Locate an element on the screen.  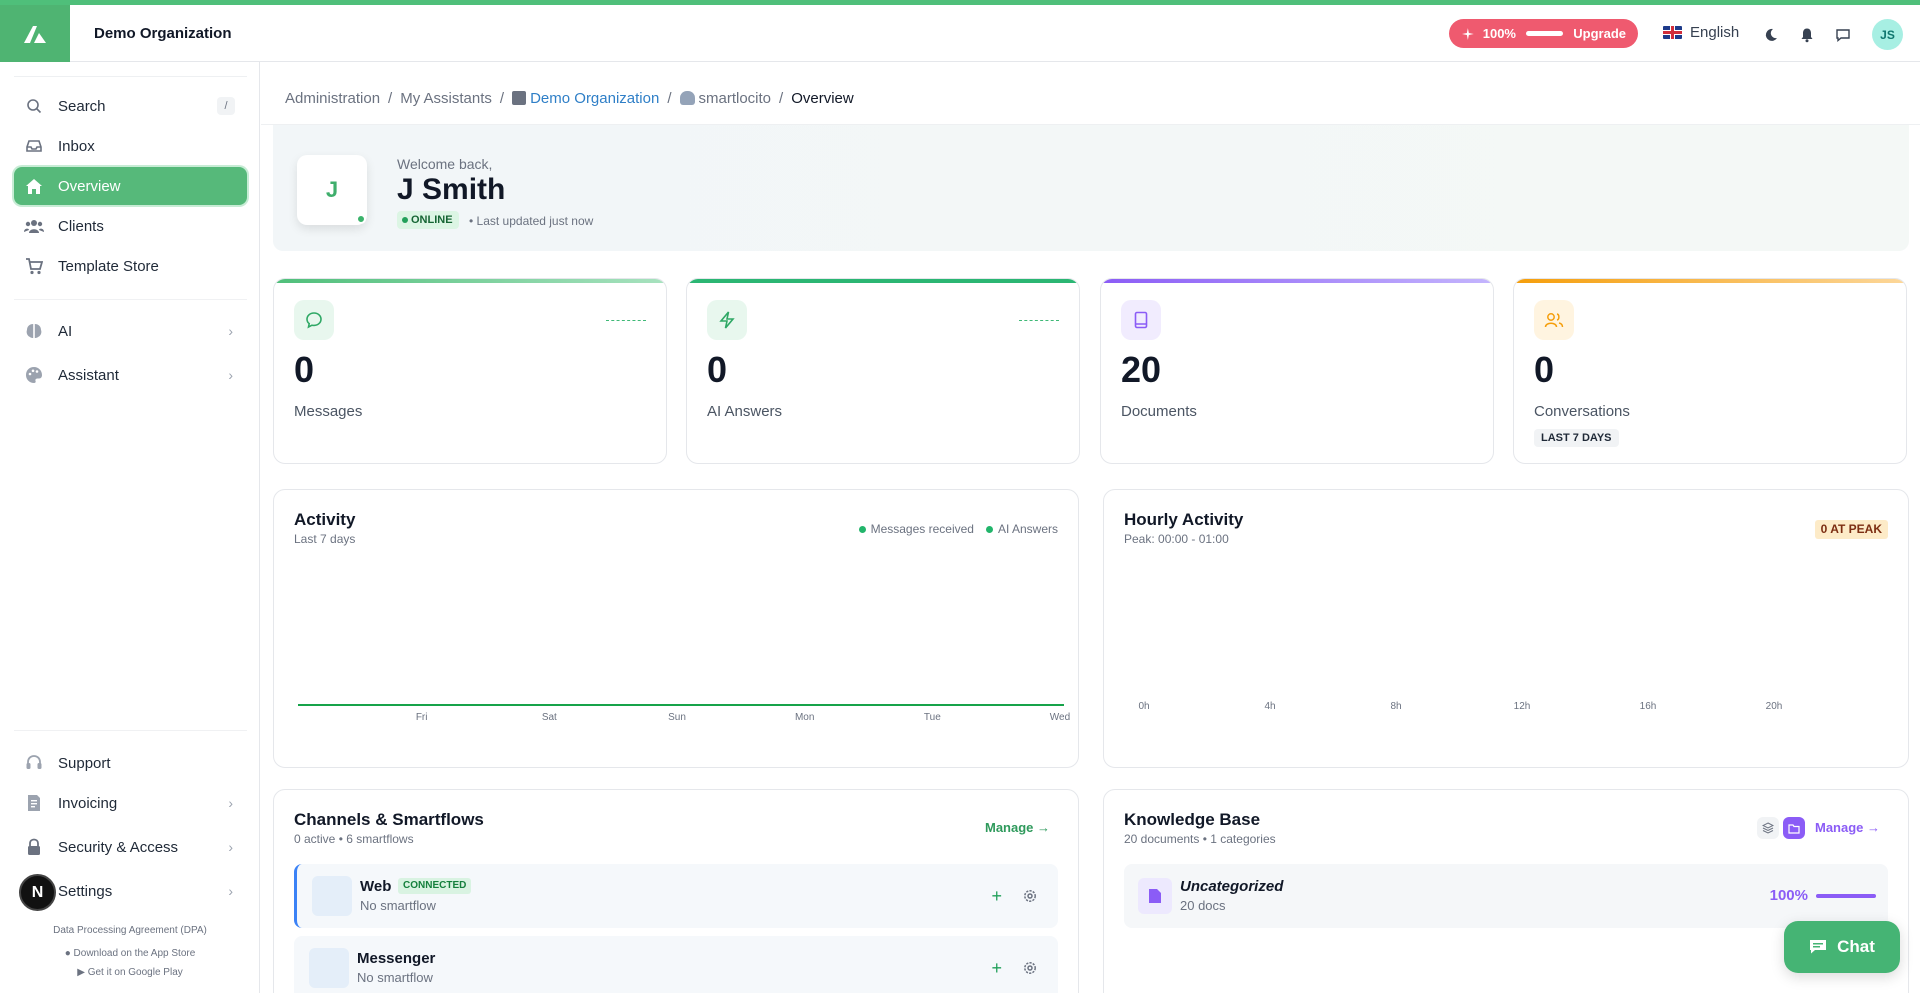
sidebar-item-label: Assistant is located at coordinates (88, 375).